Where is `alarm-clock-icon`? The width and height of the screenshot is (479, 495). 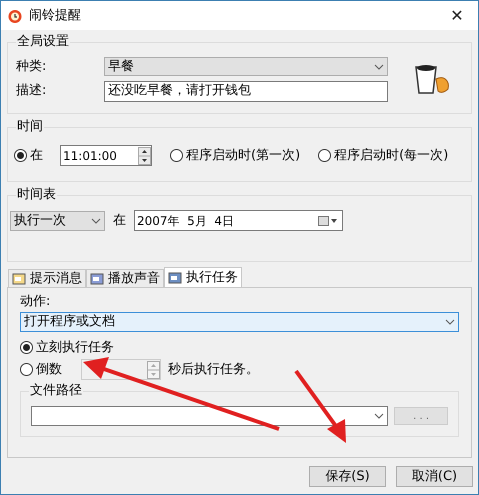
alarm-clock-icon is located at coordinates (15, 16).